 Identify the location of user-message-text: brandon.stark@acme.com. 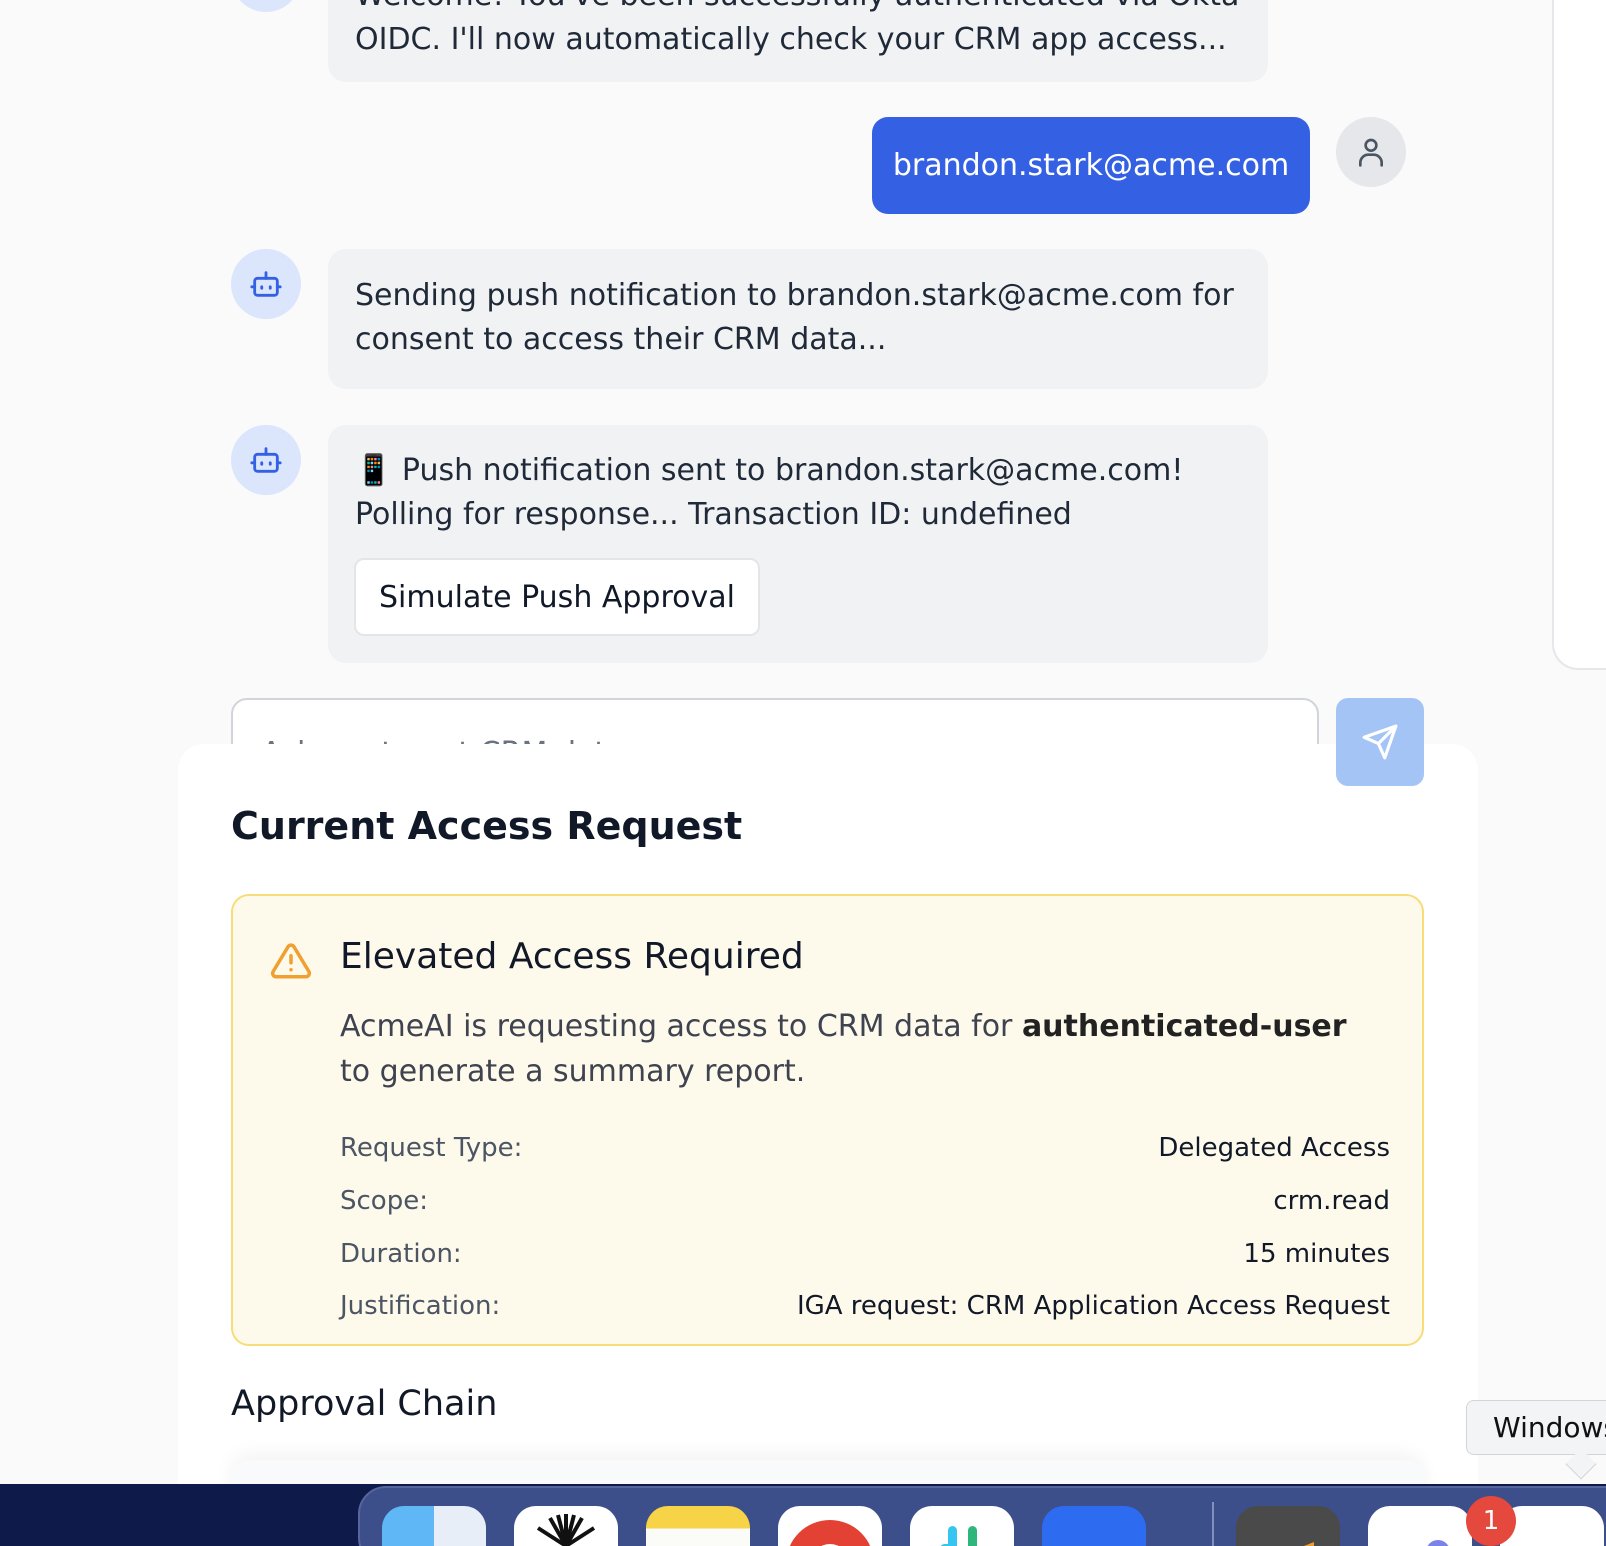
(1091, 165).